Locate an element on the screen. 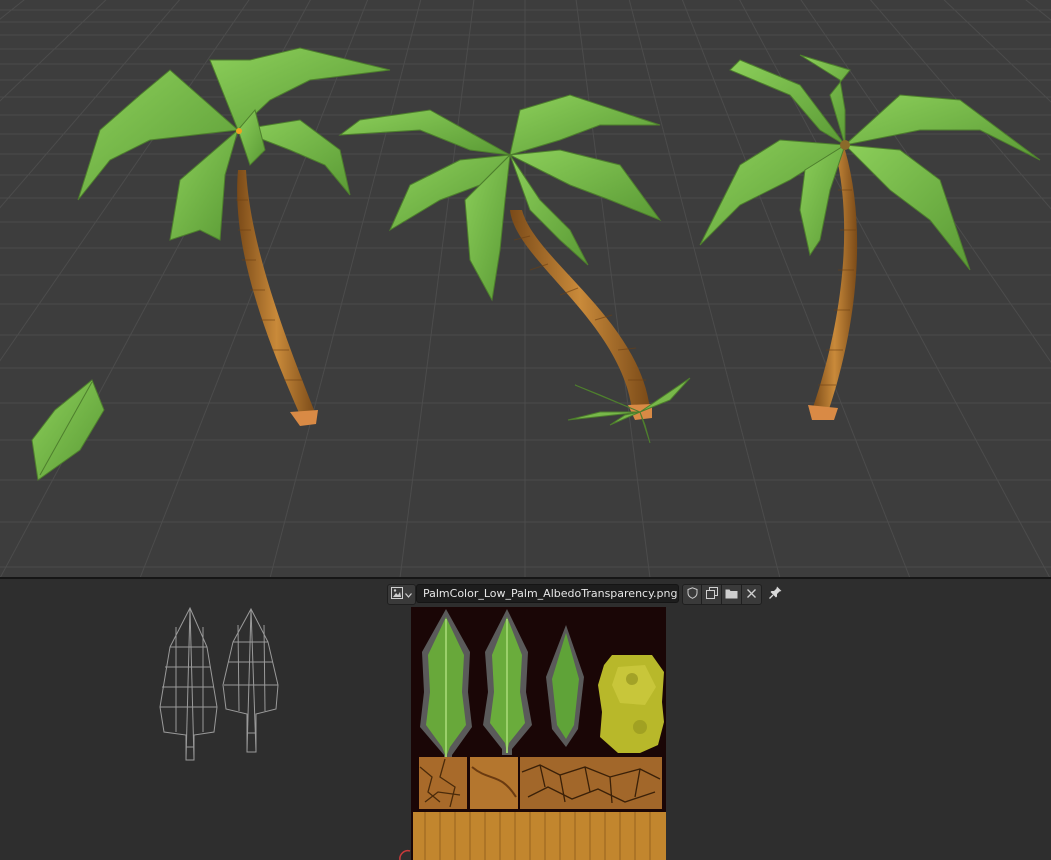 The height and width of the screenshot is (860, 1051). unlink-image-button is located at coordinates (751, 594).